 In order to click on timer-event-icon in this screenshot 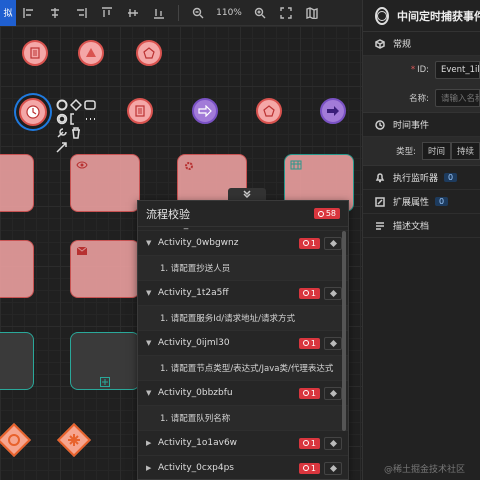, I will do `click(382, 15)`.